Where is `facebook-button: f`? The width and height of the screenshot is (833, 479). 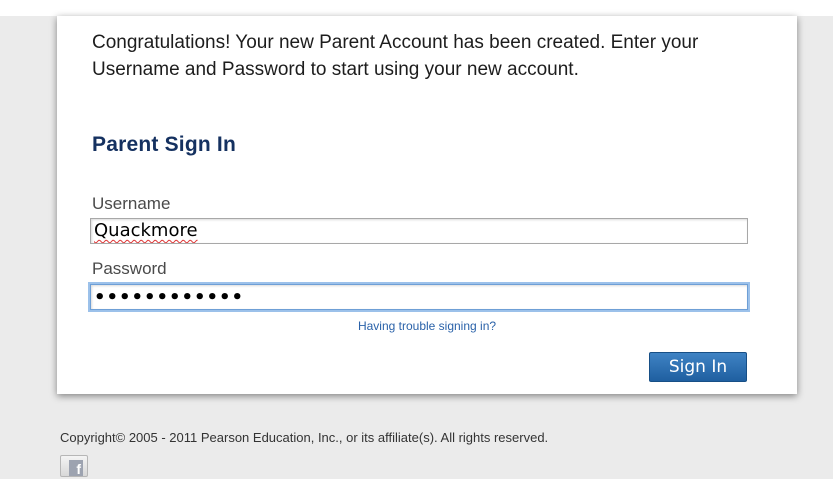
facebook-button: f is located at coordinates (74, 466).